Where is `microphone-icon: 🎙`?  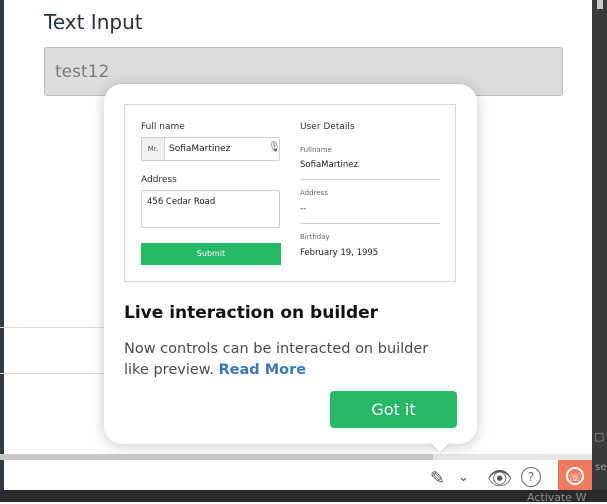
microphone-icon: 🎙 is located at coordinates (274, 147).